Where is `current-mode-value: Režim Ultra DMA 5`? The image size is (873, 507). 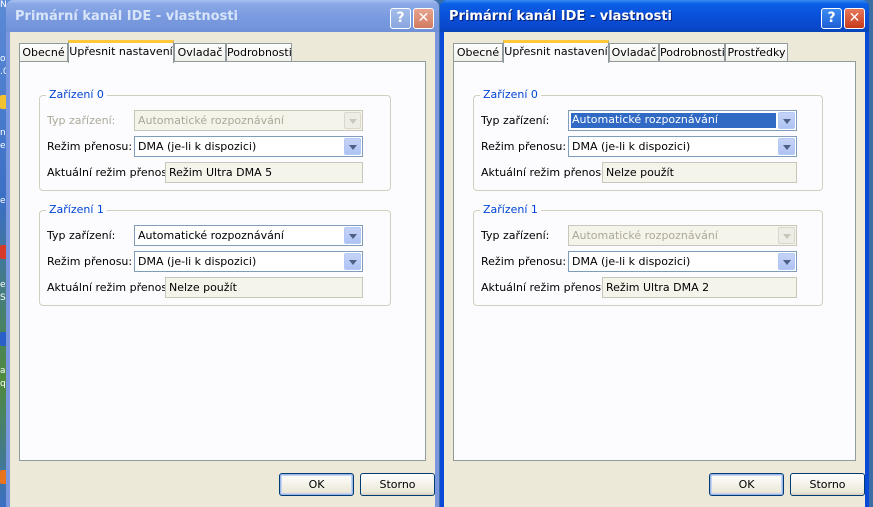
current-mode-value: Režim Ultra DMA 5 is located at coordinates (221, 172).